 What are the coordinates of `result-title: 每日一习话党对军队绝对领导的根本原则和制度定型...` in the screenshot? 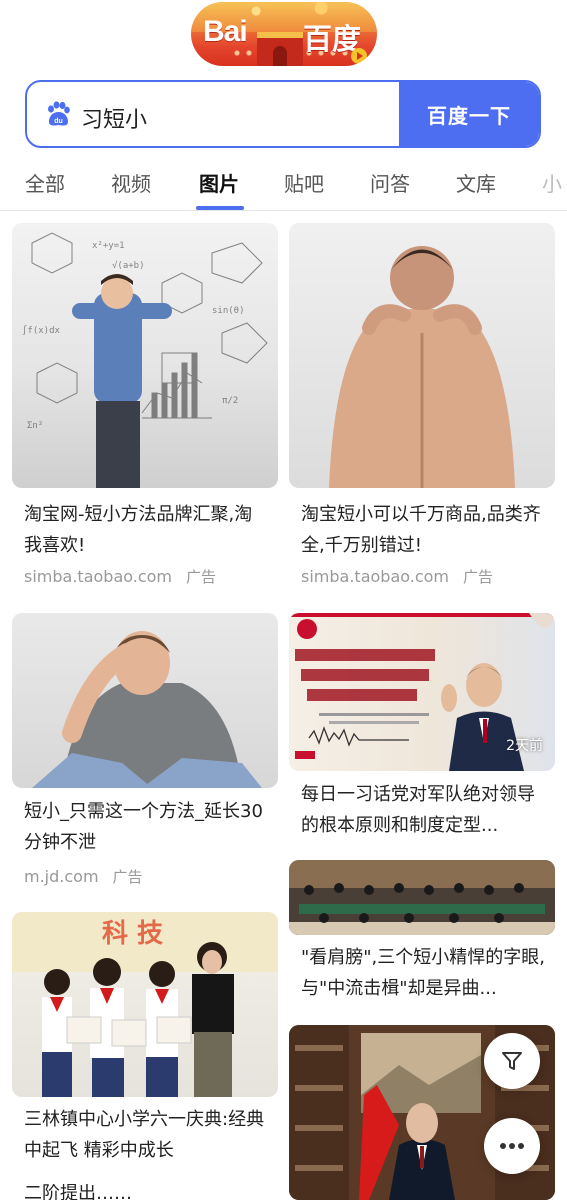 It's located at (423, 810).